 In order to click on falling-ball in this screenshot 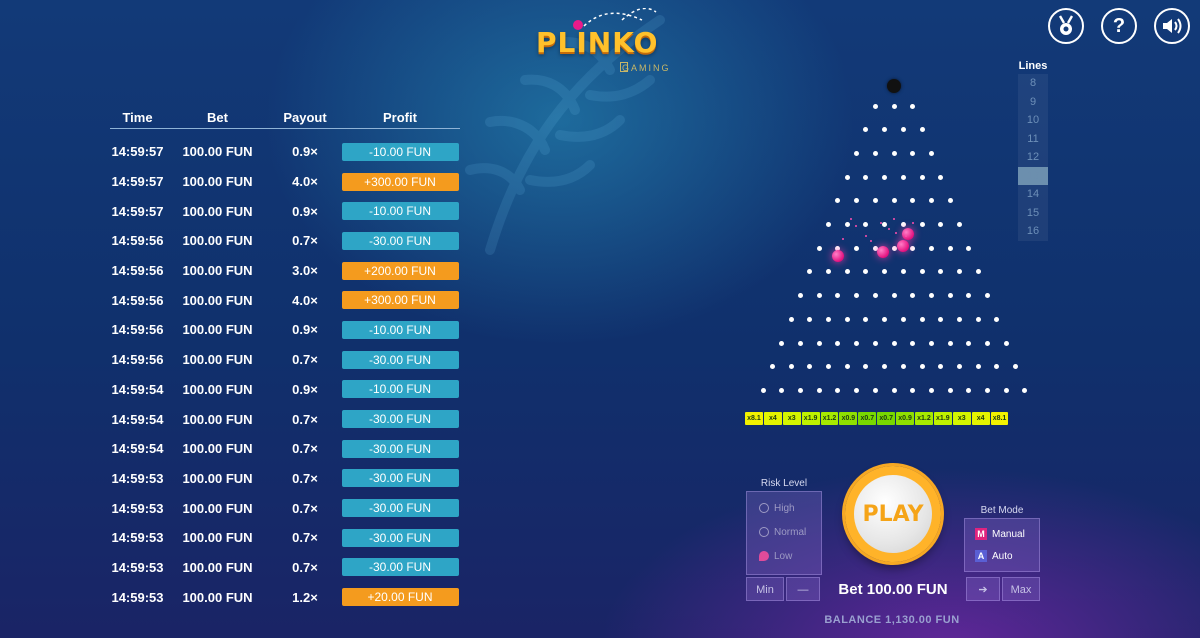, I will do `click(903, 246)`.